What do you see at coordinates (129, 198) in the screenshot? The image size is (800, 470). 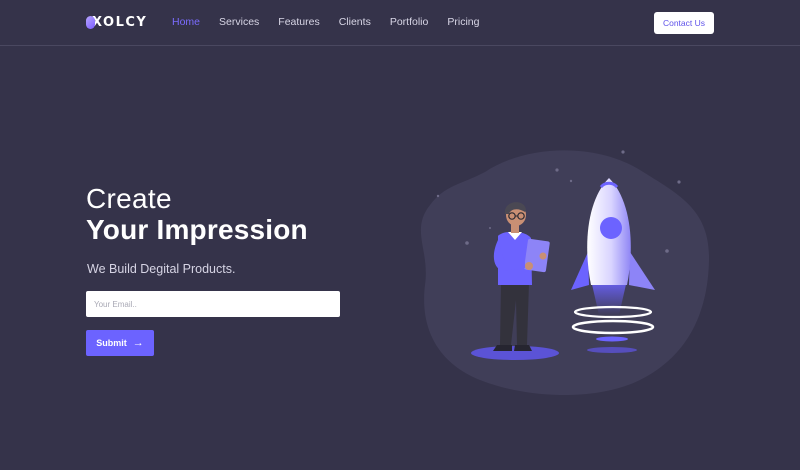 I see `hero-title-line-1: Create` at bounding box center [129, 198].